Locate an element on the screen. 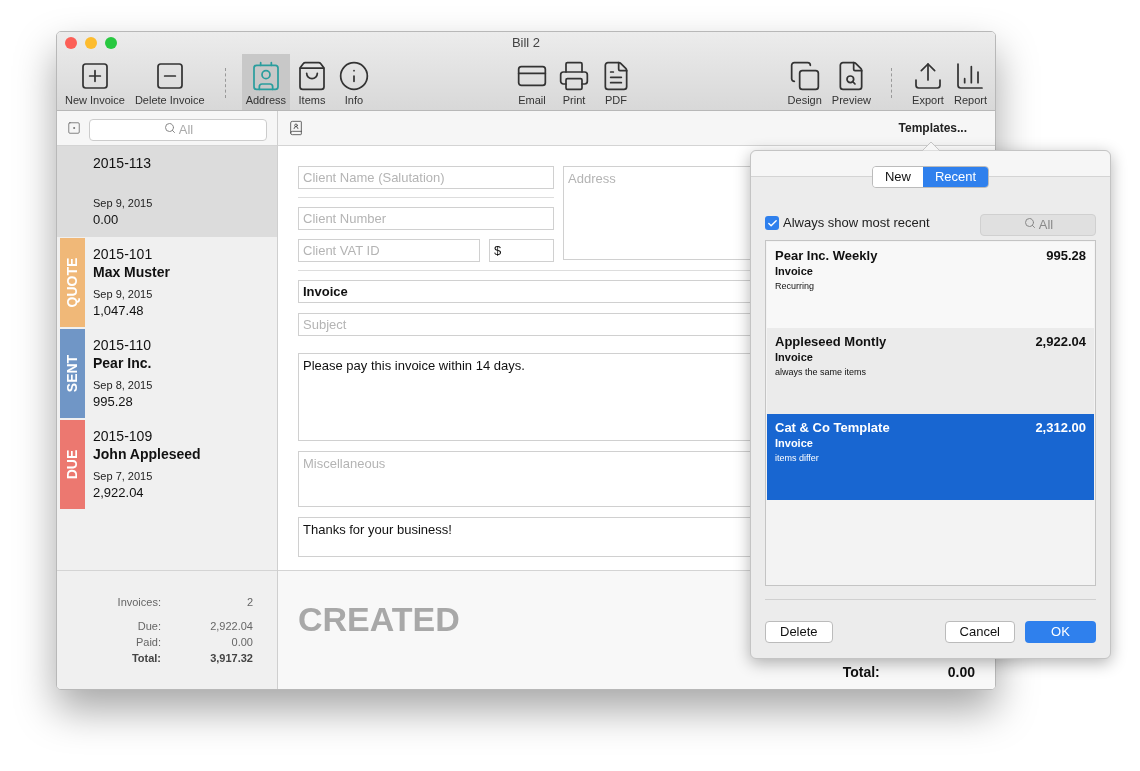 The height and width of the screenshot is (771, 1140). checkbox-label: Always show most recent is located at coordinates (856, 223).